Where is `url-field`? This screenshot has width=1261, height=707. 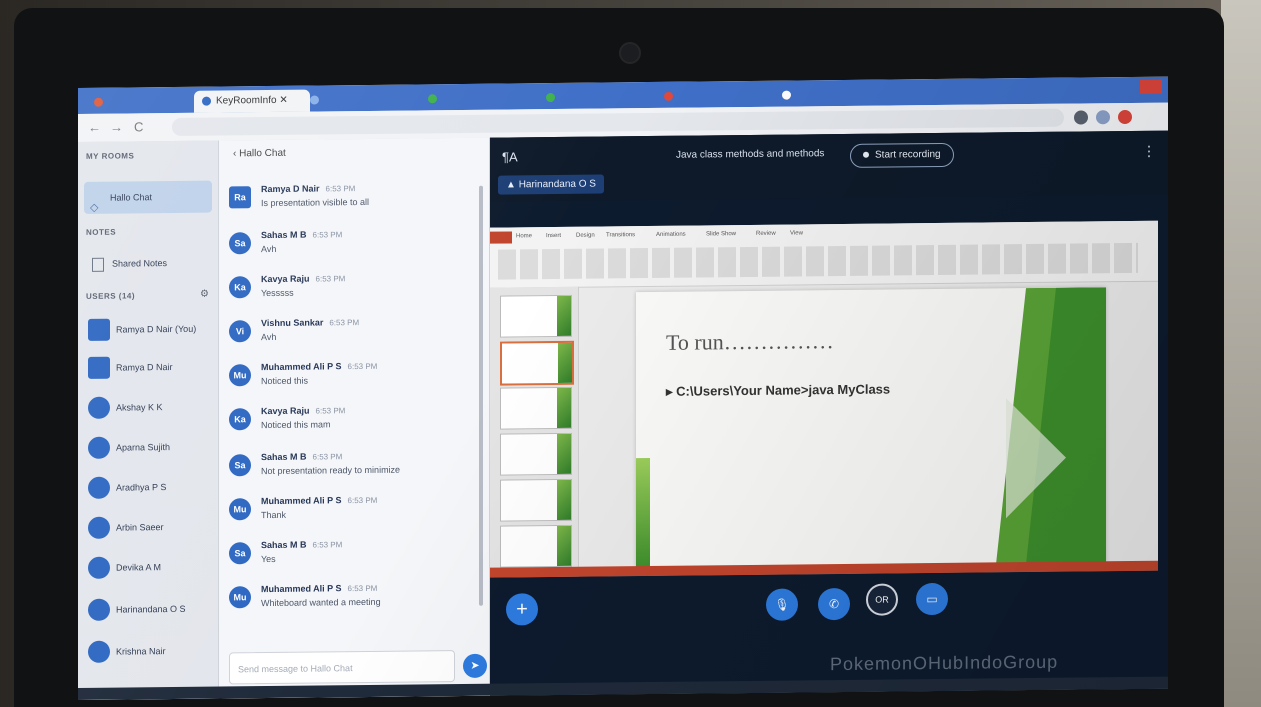 url-field is located at coordinates (618, 122).